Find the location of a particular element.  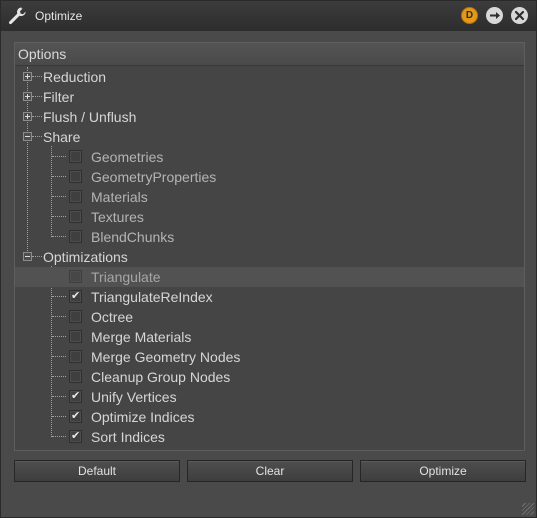

tree-item-triangulate-reindex: TriangulateReIndex is located at coordinates (269, 297).